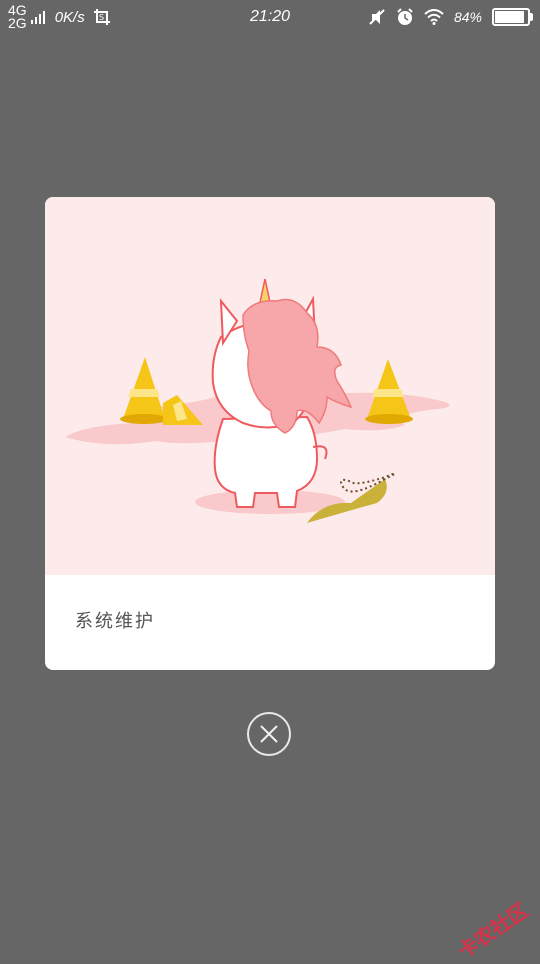 The width and height of the screenshot is (540, 964). I want to click on traffic-cone-left, so click(144, 390).